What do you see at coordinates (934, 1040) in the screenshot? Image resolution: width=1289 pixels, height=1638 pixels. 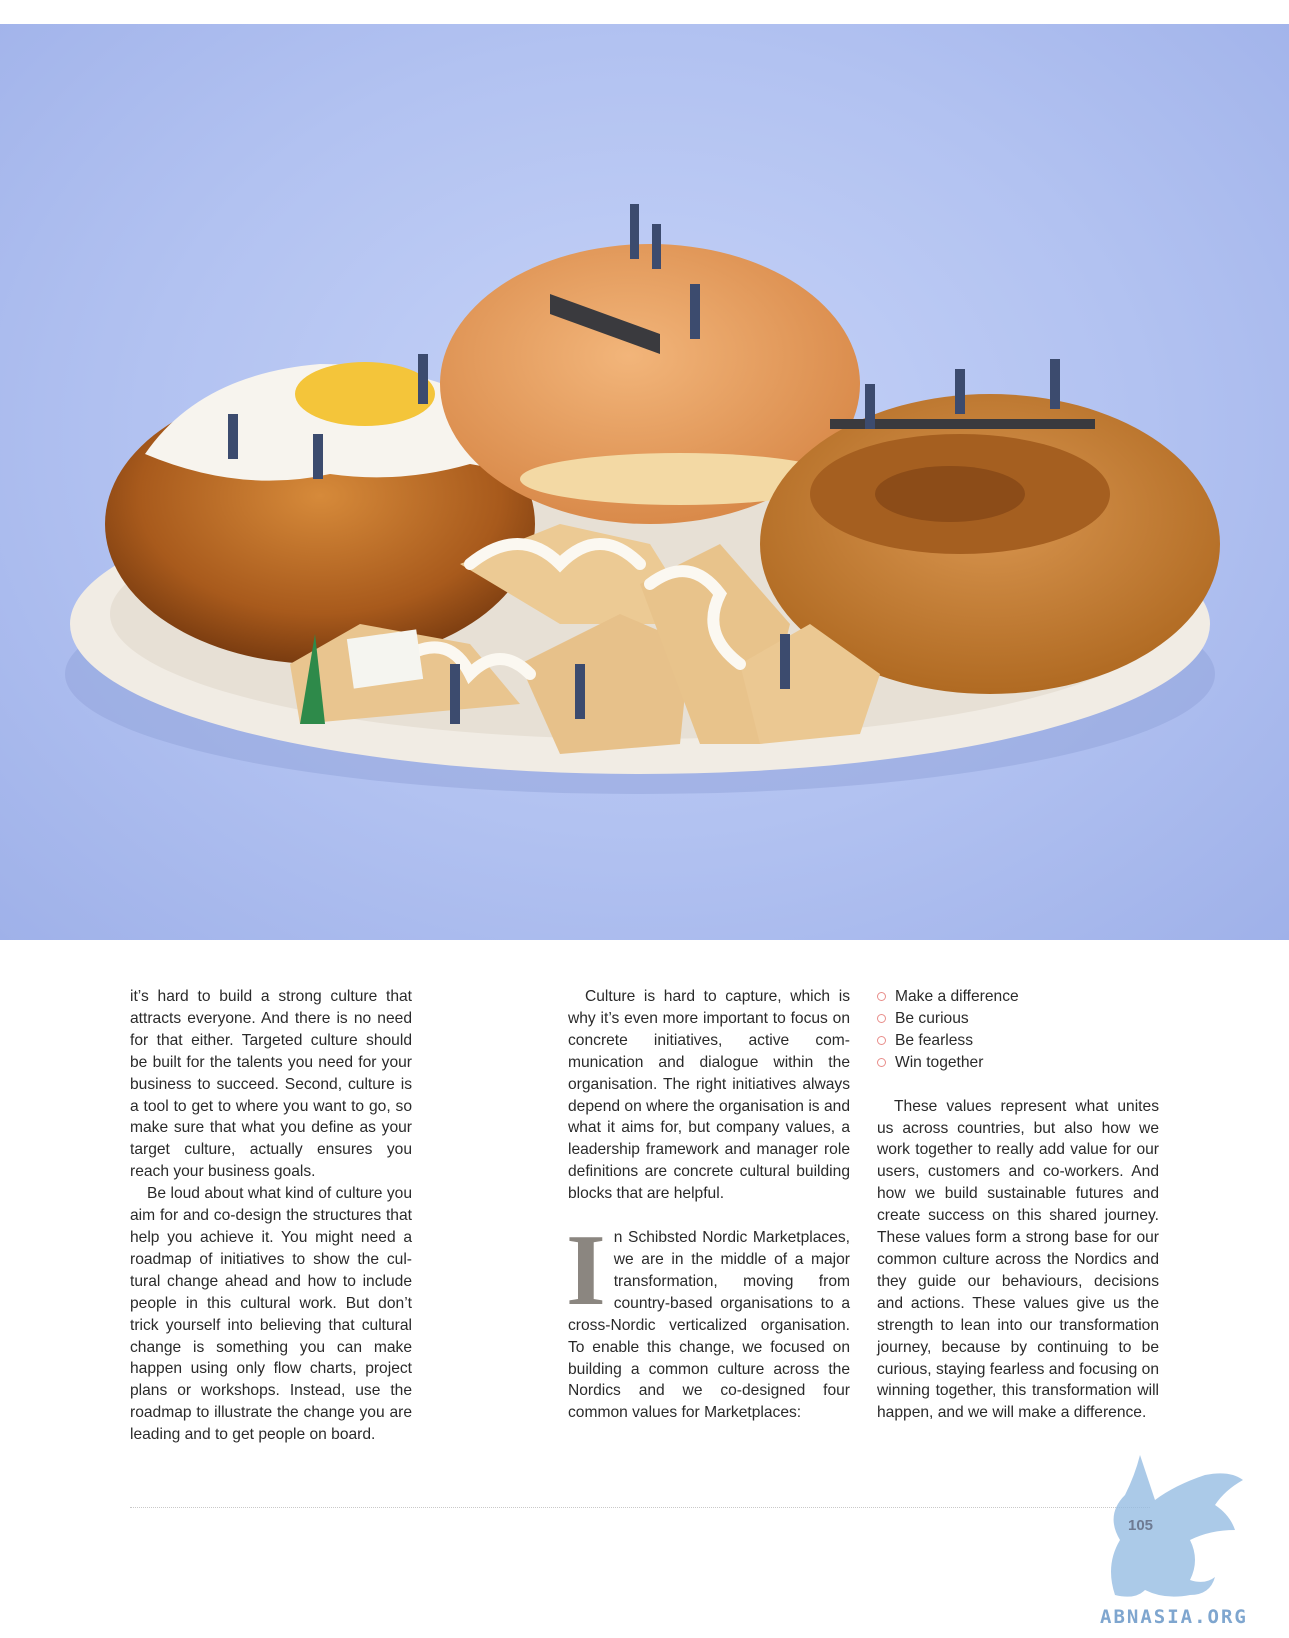 I see `value-label: Be fearless` at bounding box center [934, 1040].